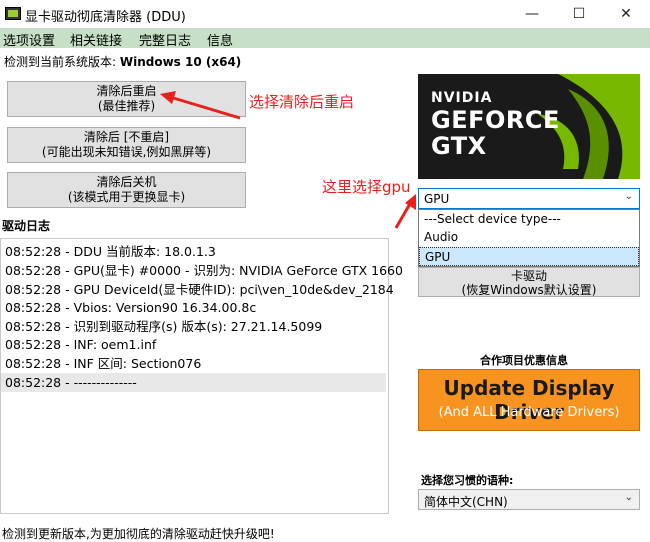 This screenshot has width=650, height=542. Describe the element at coordinates (138, 534) in the screenshot. I see `status-message: 检测到更新版本,为更加彻底的清除驱动赶快升级吧!` at that location.